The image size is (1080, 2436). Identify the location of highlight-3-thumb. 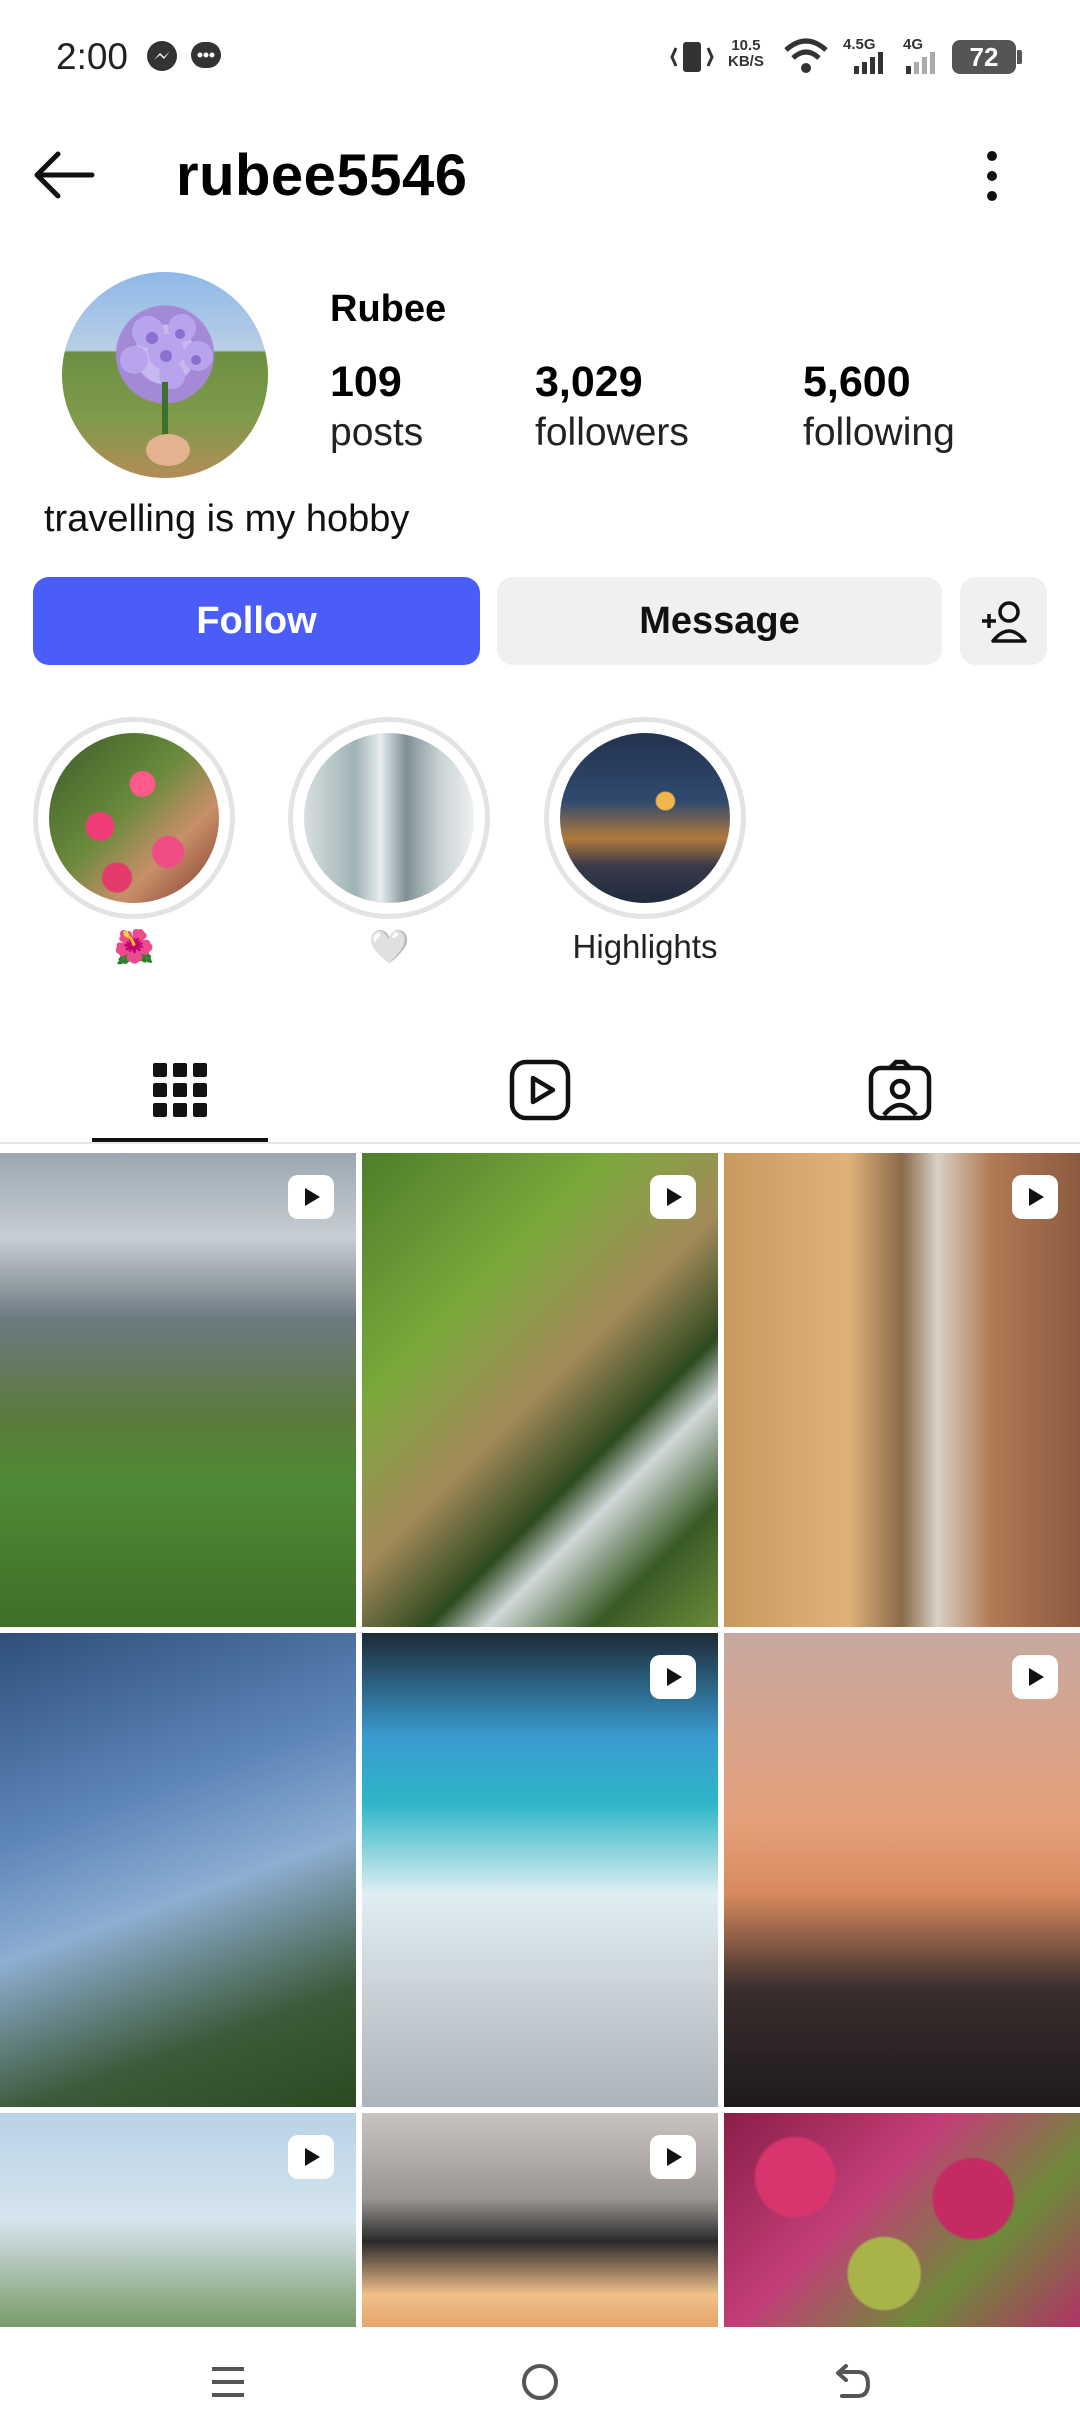
(645, 818).